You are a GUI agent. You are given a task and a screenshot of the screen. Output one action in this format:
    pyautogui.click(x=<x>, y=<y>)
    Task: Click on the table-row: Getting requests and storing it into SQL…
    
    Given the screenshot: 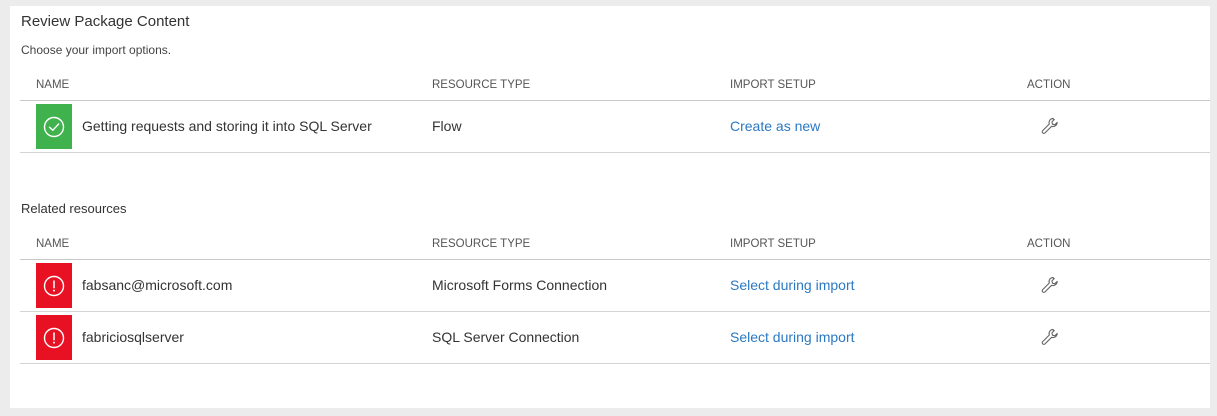 What is the action you would take?
    pyautogui.click(x=615, y=127)
    